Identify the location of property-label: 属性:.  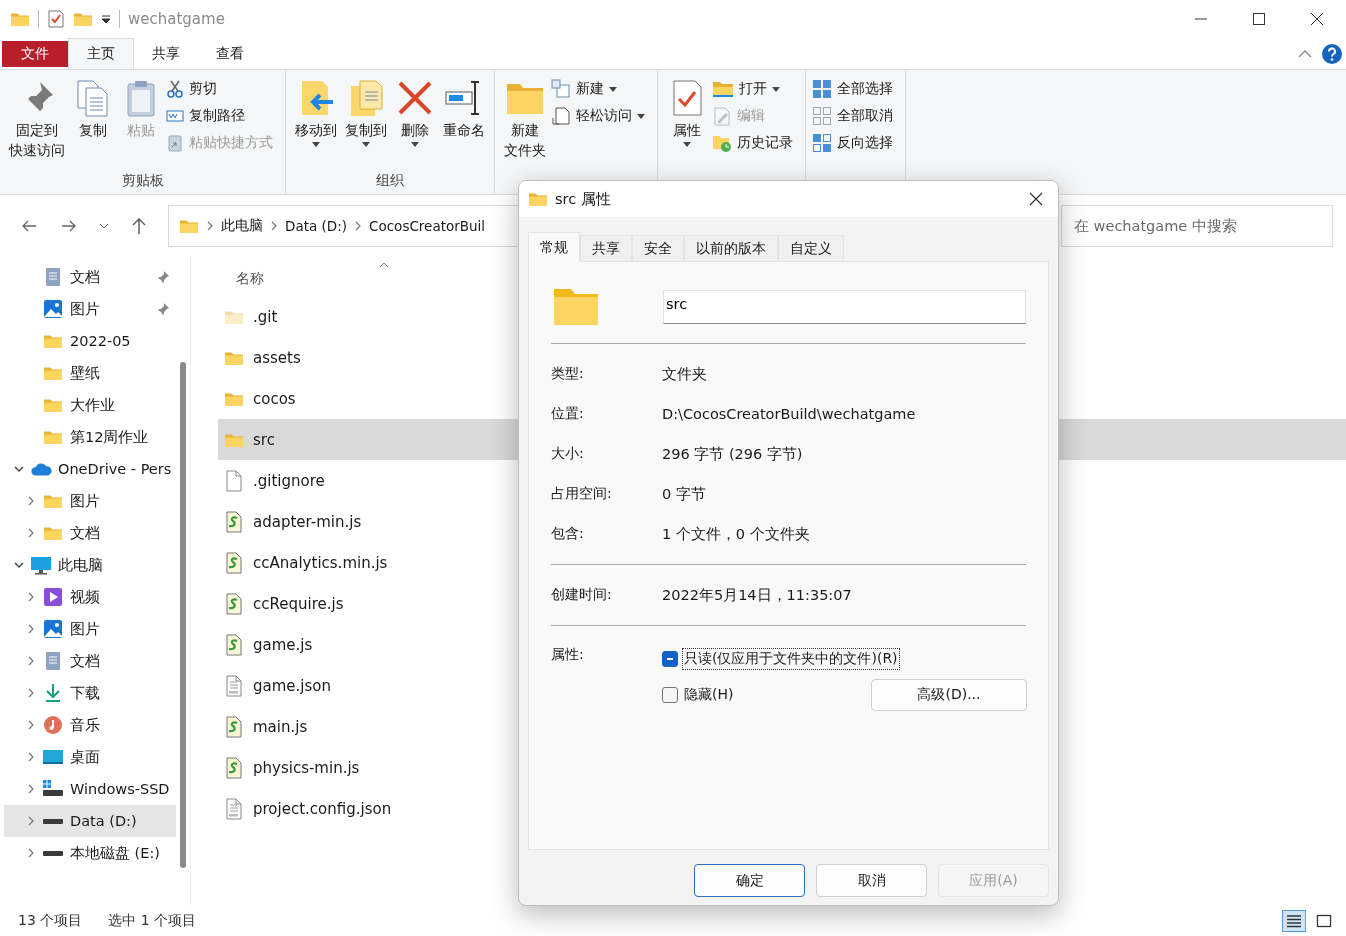
(568, 655).